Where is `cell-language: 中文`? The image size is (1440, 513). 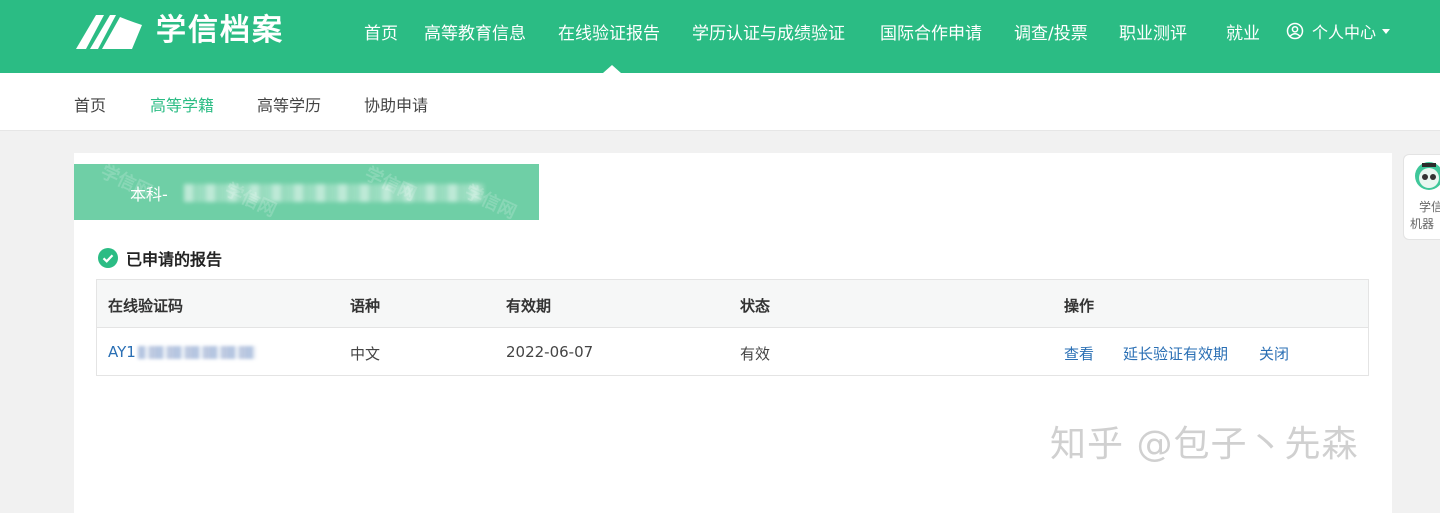 cell-language: 中文 is located at coordinates (365, 354).